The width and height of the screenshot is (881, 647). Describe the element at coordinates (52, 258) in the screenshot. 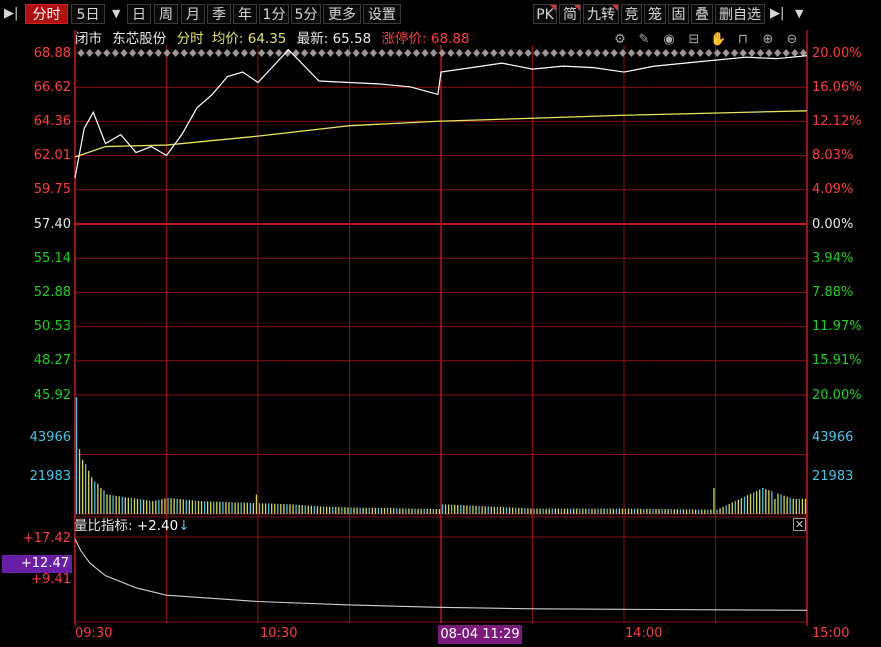

I see `price-tick: 55.14` at that location.